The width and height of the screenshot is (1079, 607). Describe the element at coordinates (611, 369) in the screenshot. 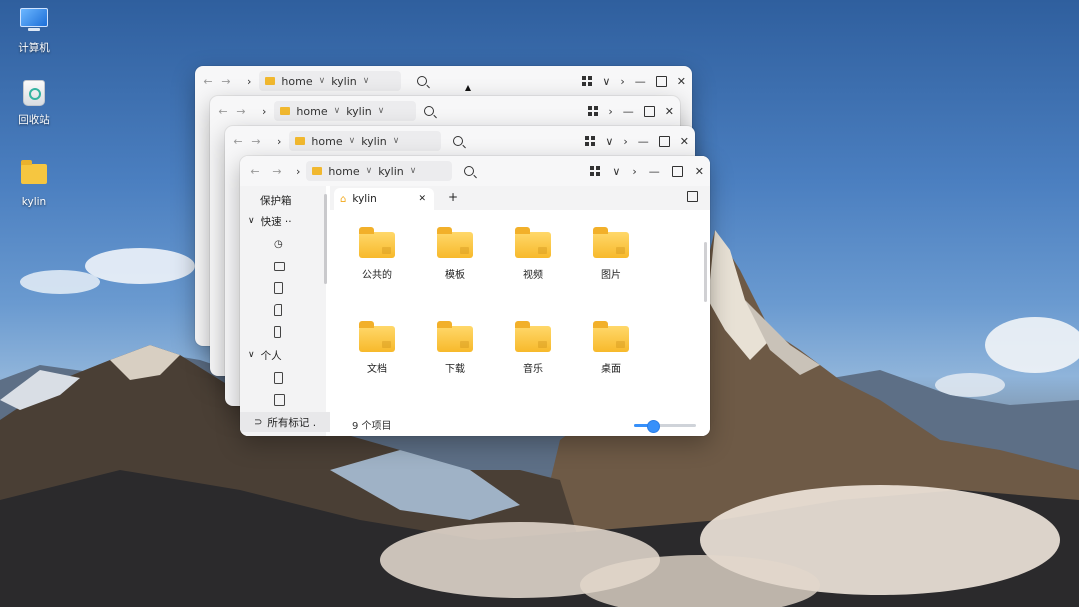

I see `folder-label: 桌面` at that location.